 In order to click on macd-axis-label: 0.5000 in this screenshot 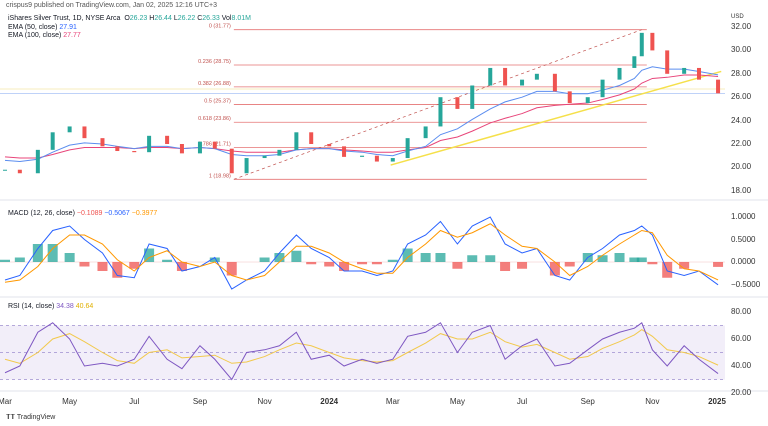, I will do `click(743, 239)`.